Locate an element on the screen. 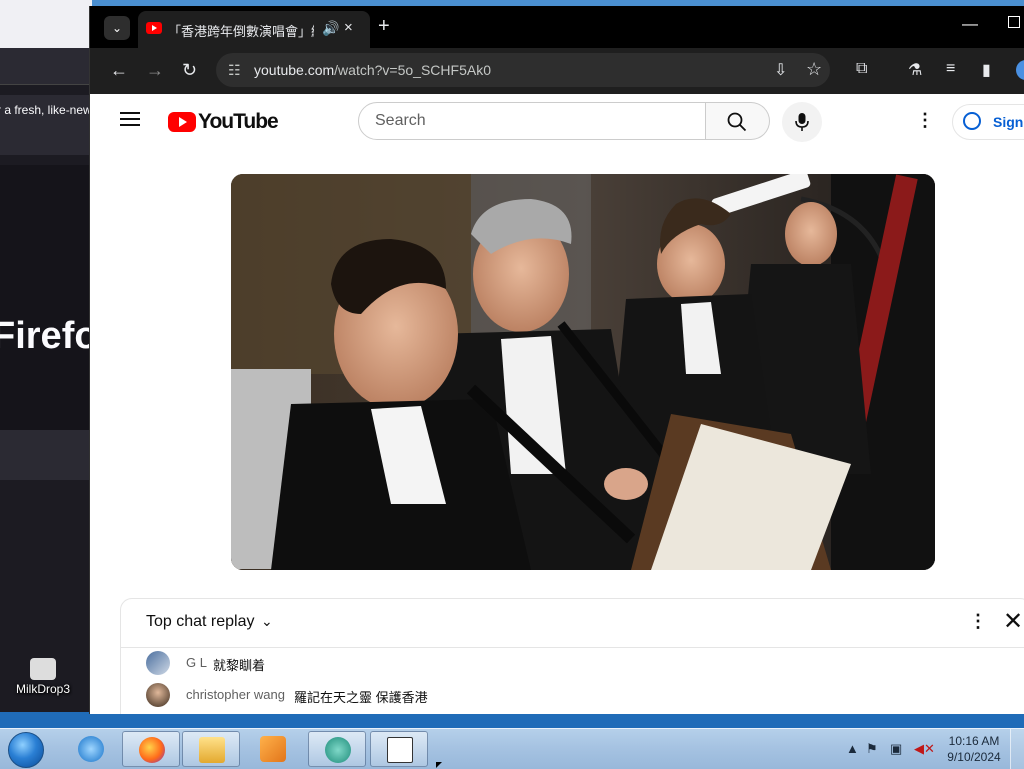 The width and height of the screenshot is (1024, 769). labs-flask-icon: ⚗ is located at coordinates (915, 70).